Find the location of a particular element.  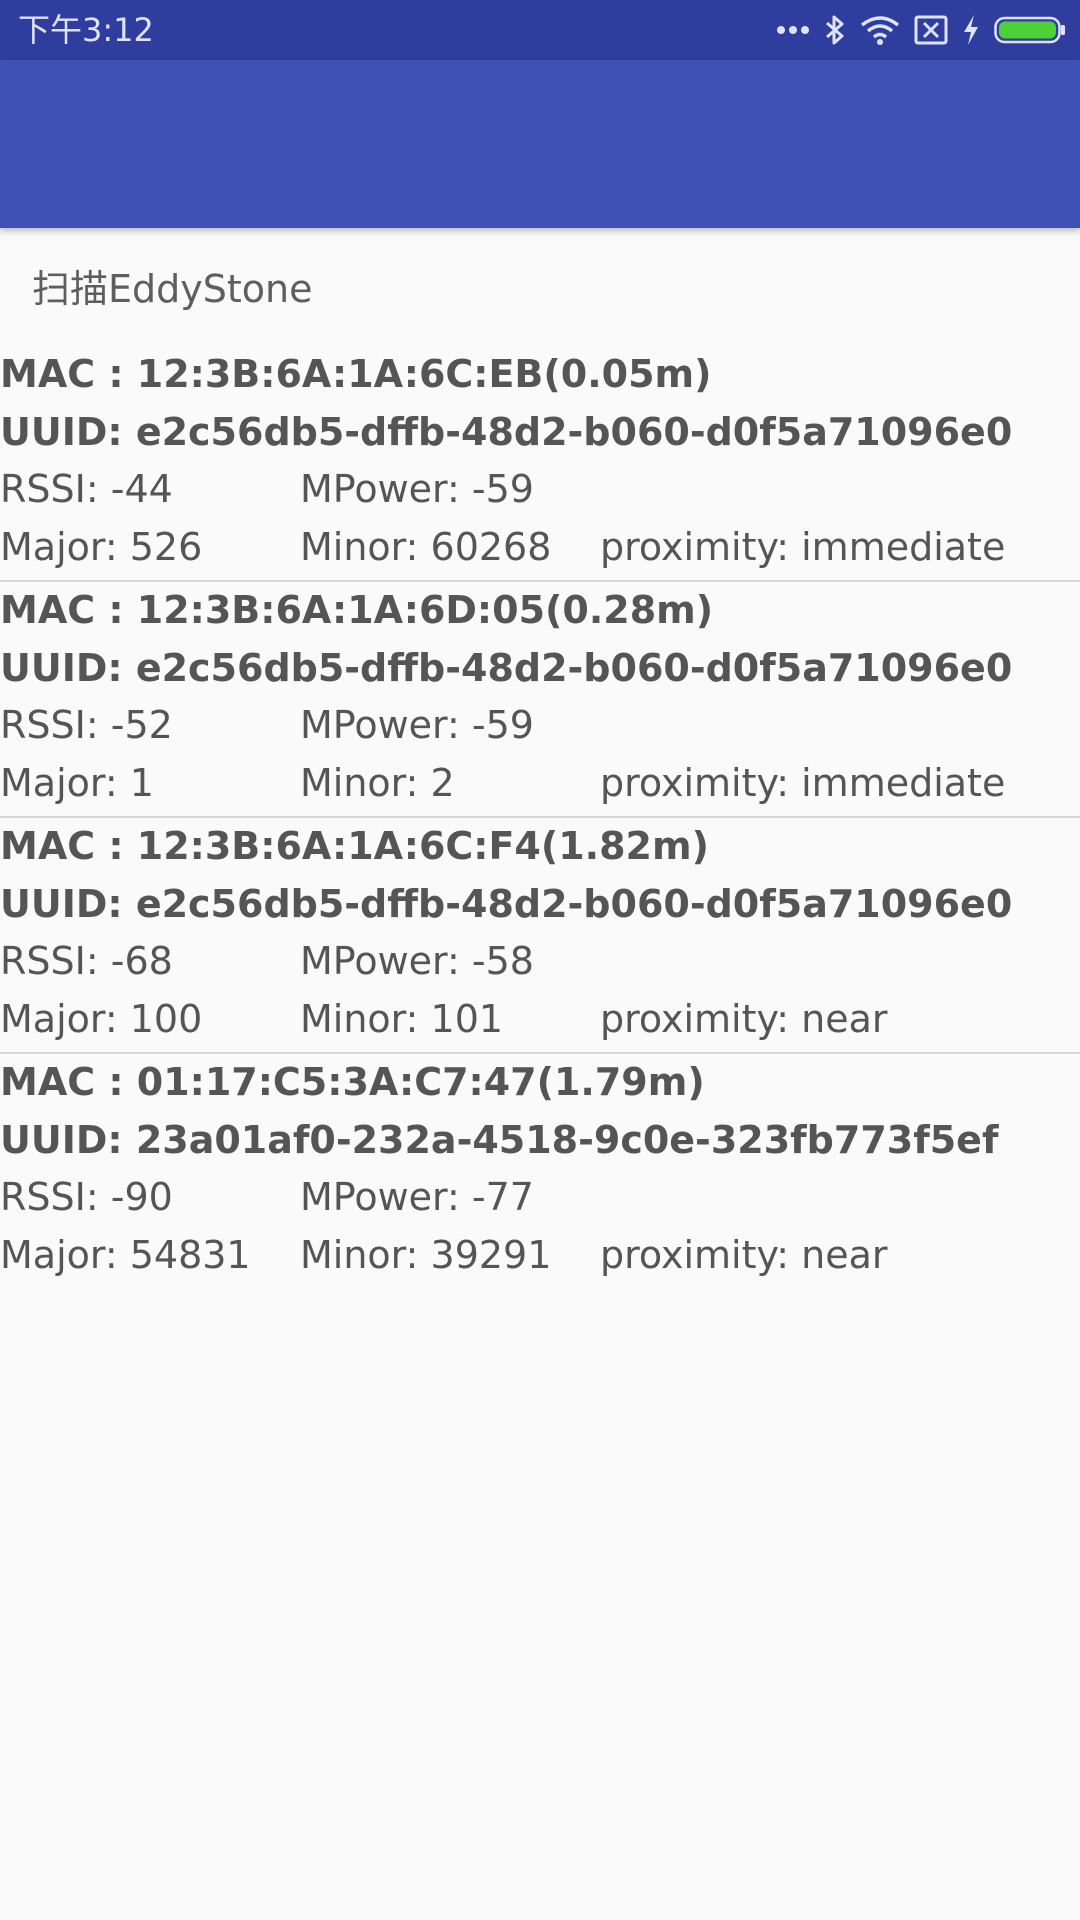

beacon-ids-row: Major: 100 Minor: 101 proximity: near is located at coordinates (540, 1020).